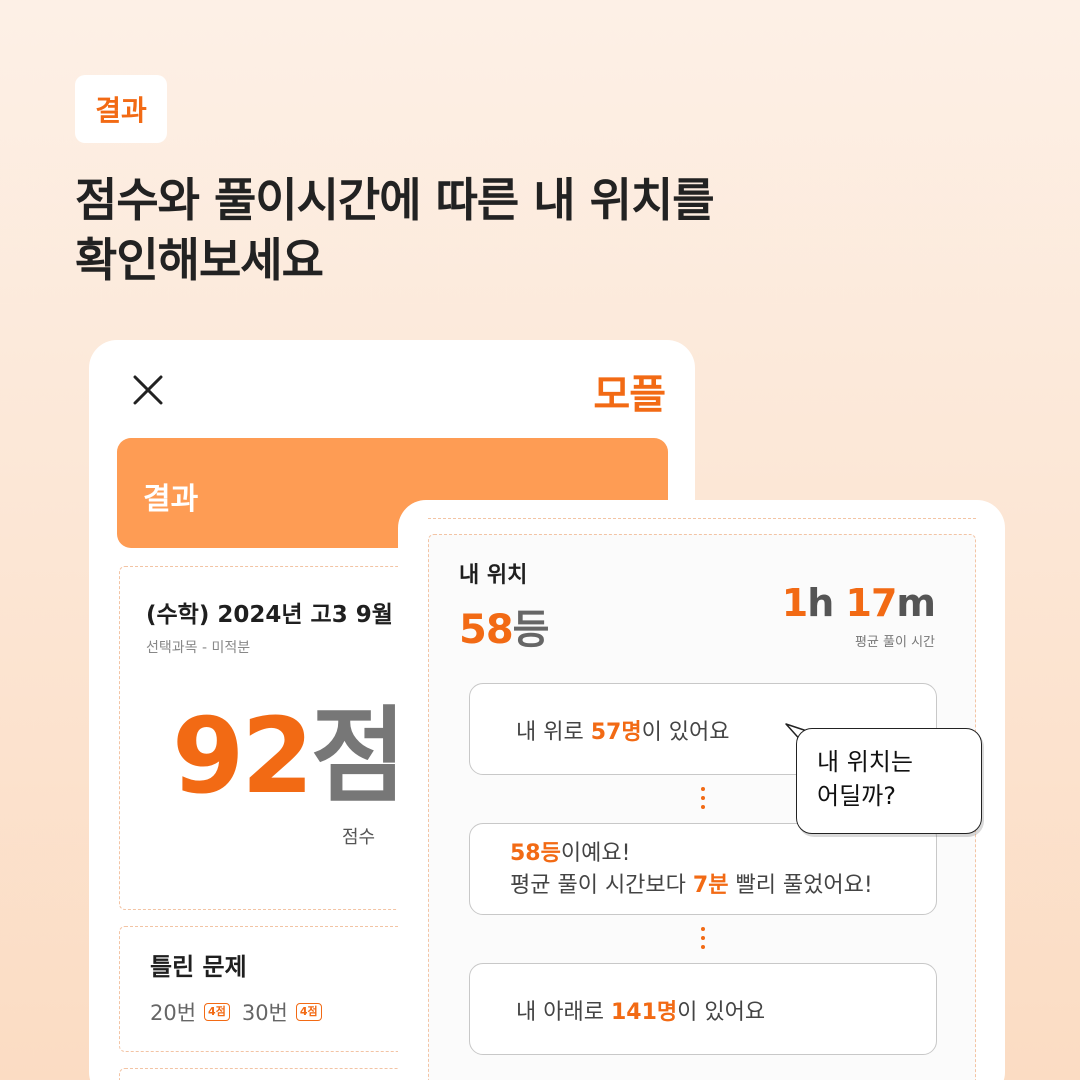 The image size is (1080, 1080). Describe the element at coordinates (601, 885) in the screenshot. I see `time-compare-prefix: 평균 풀이 시간보다` at that location.